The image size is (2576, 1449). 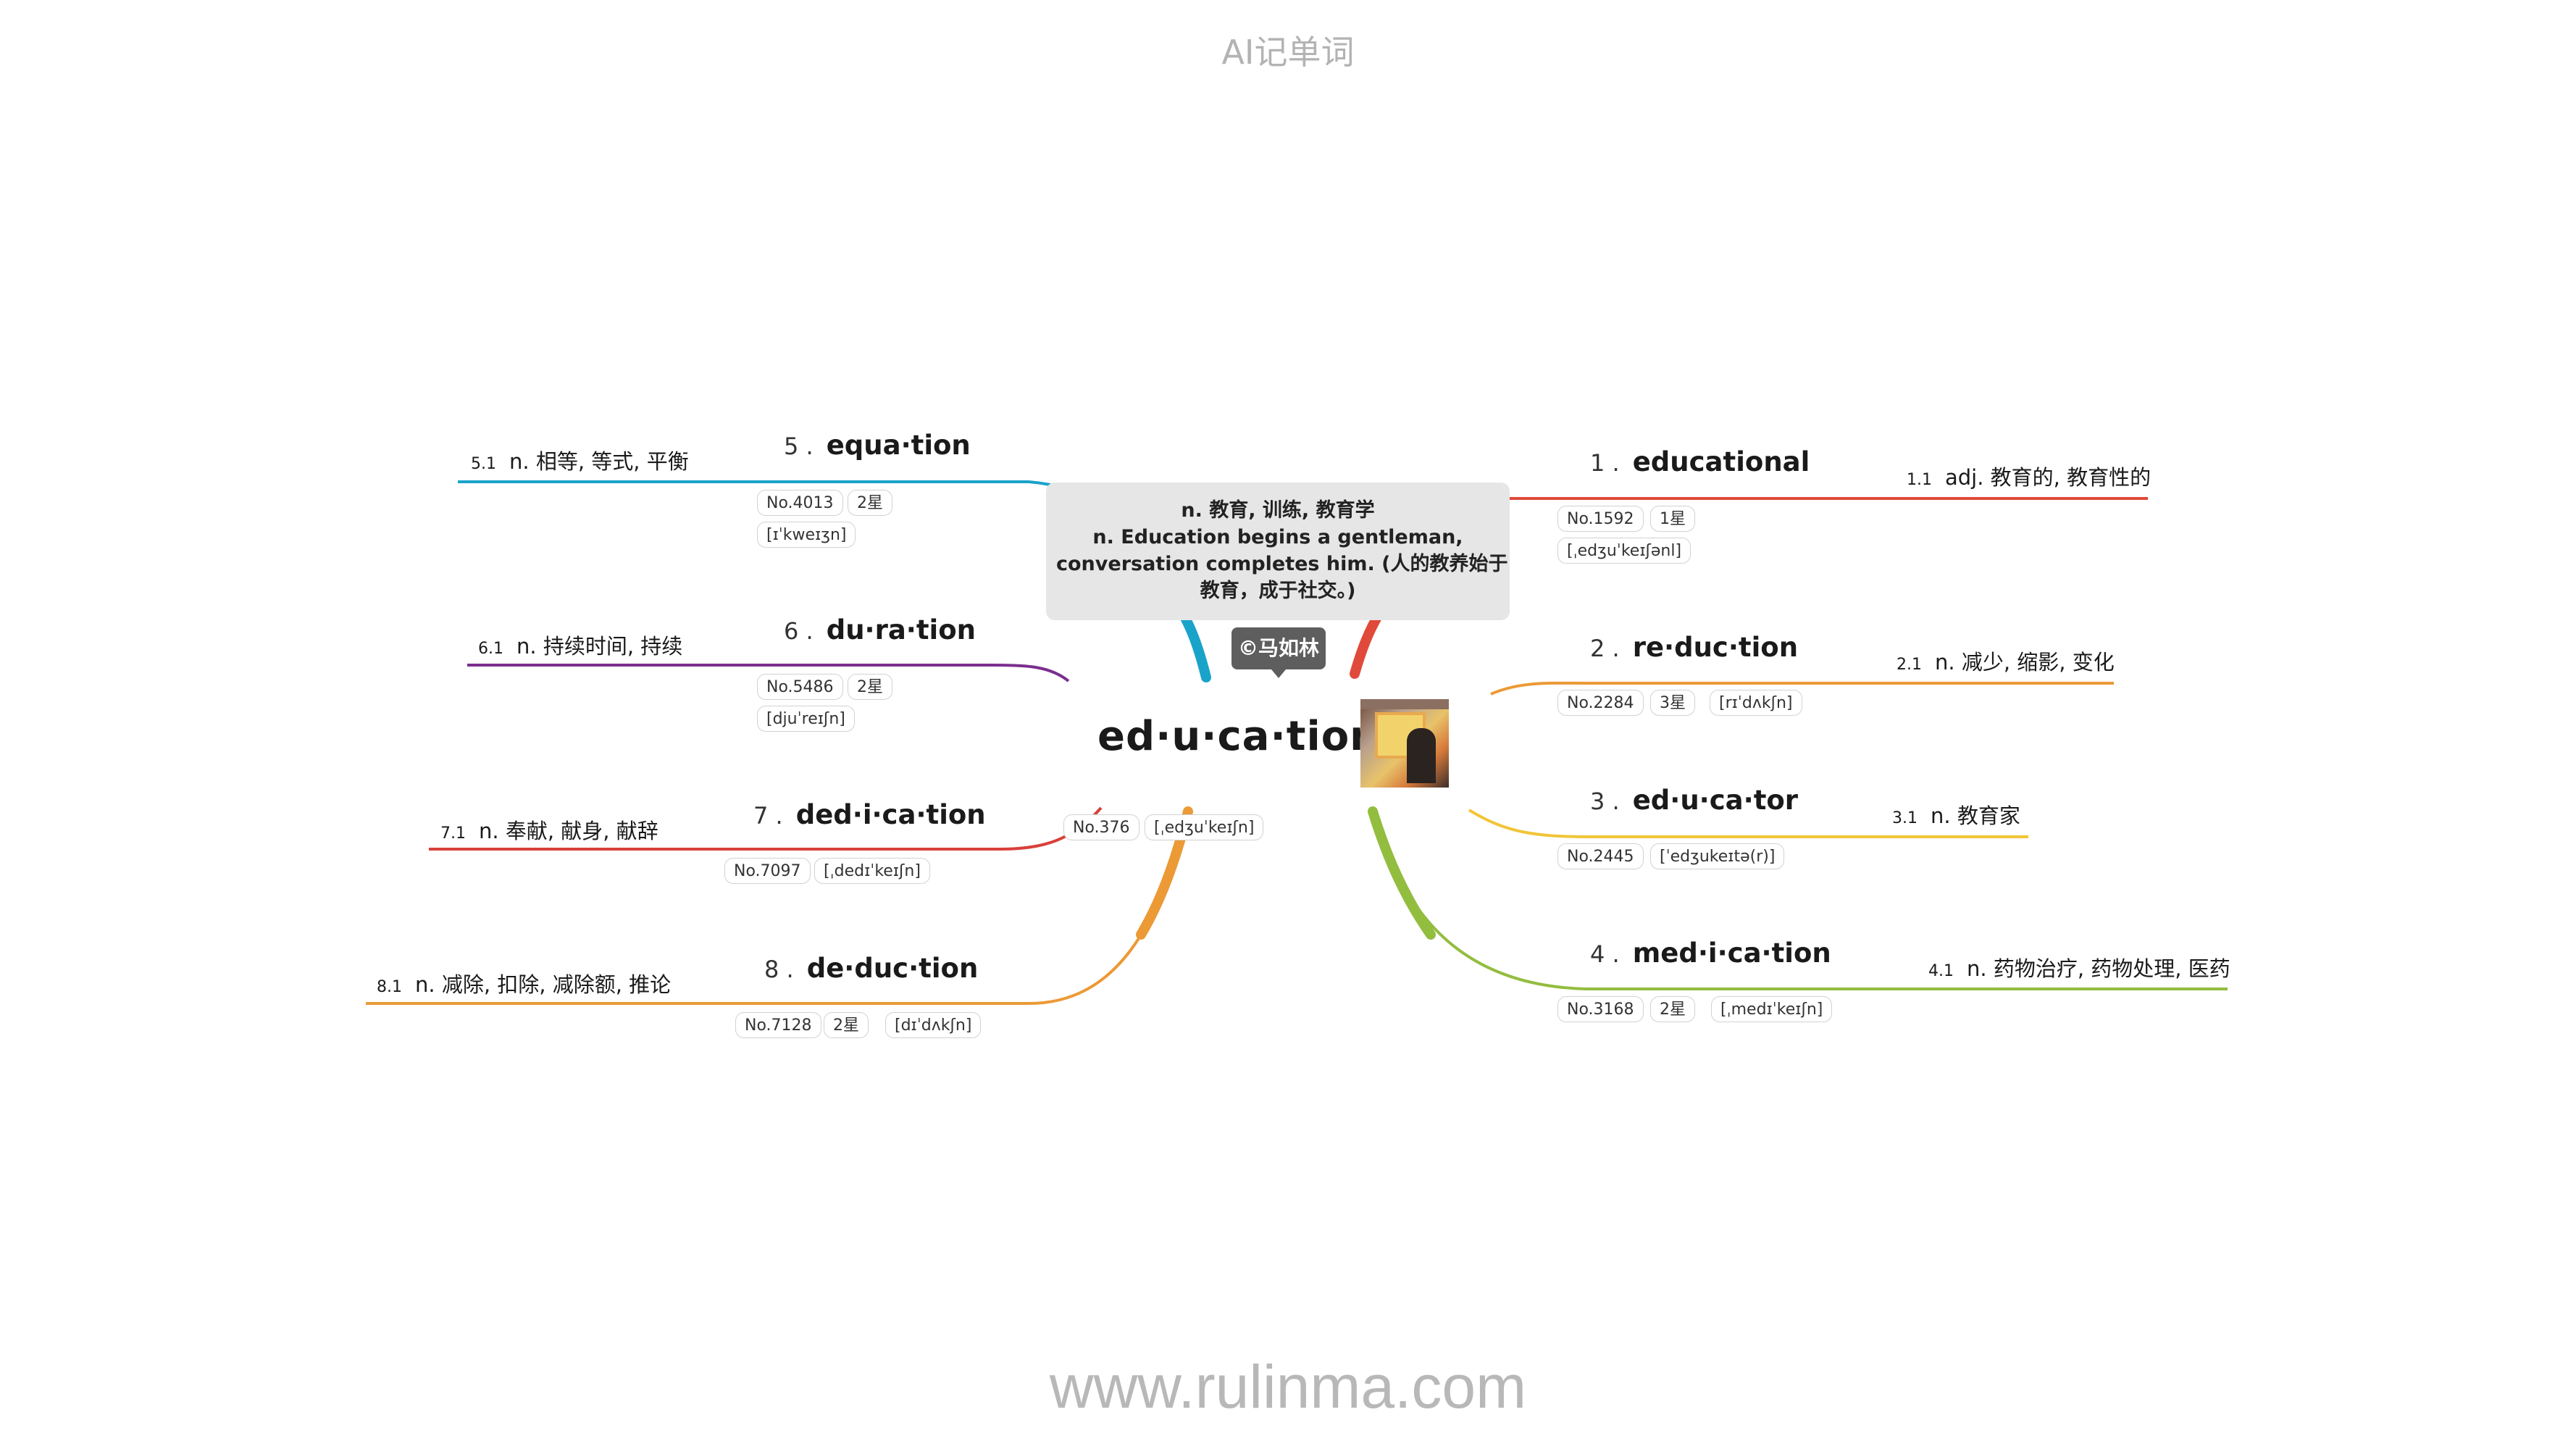 I want to click on connector-branch-4-trunk, so click(x=1402, y=873).